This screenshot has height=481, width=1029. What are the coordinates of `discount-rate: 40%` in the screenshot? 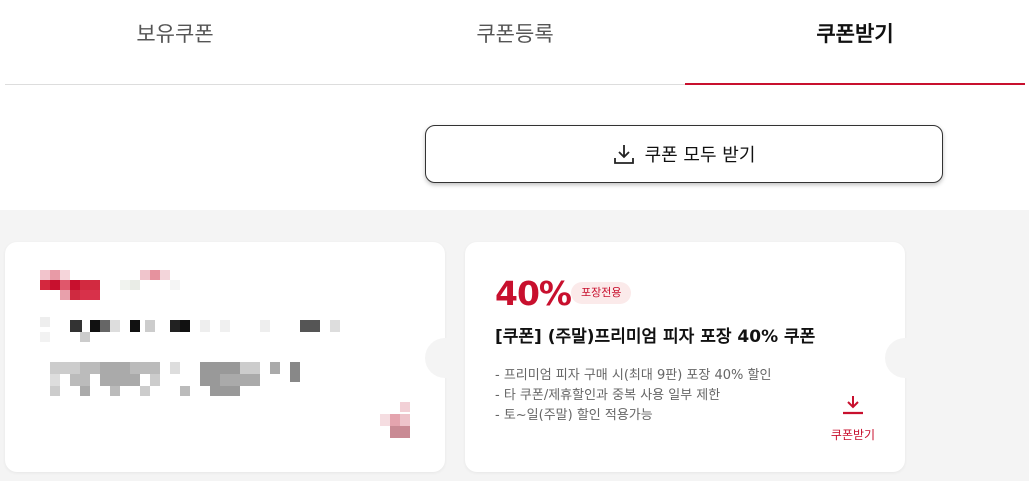 It's located at (533, 293).